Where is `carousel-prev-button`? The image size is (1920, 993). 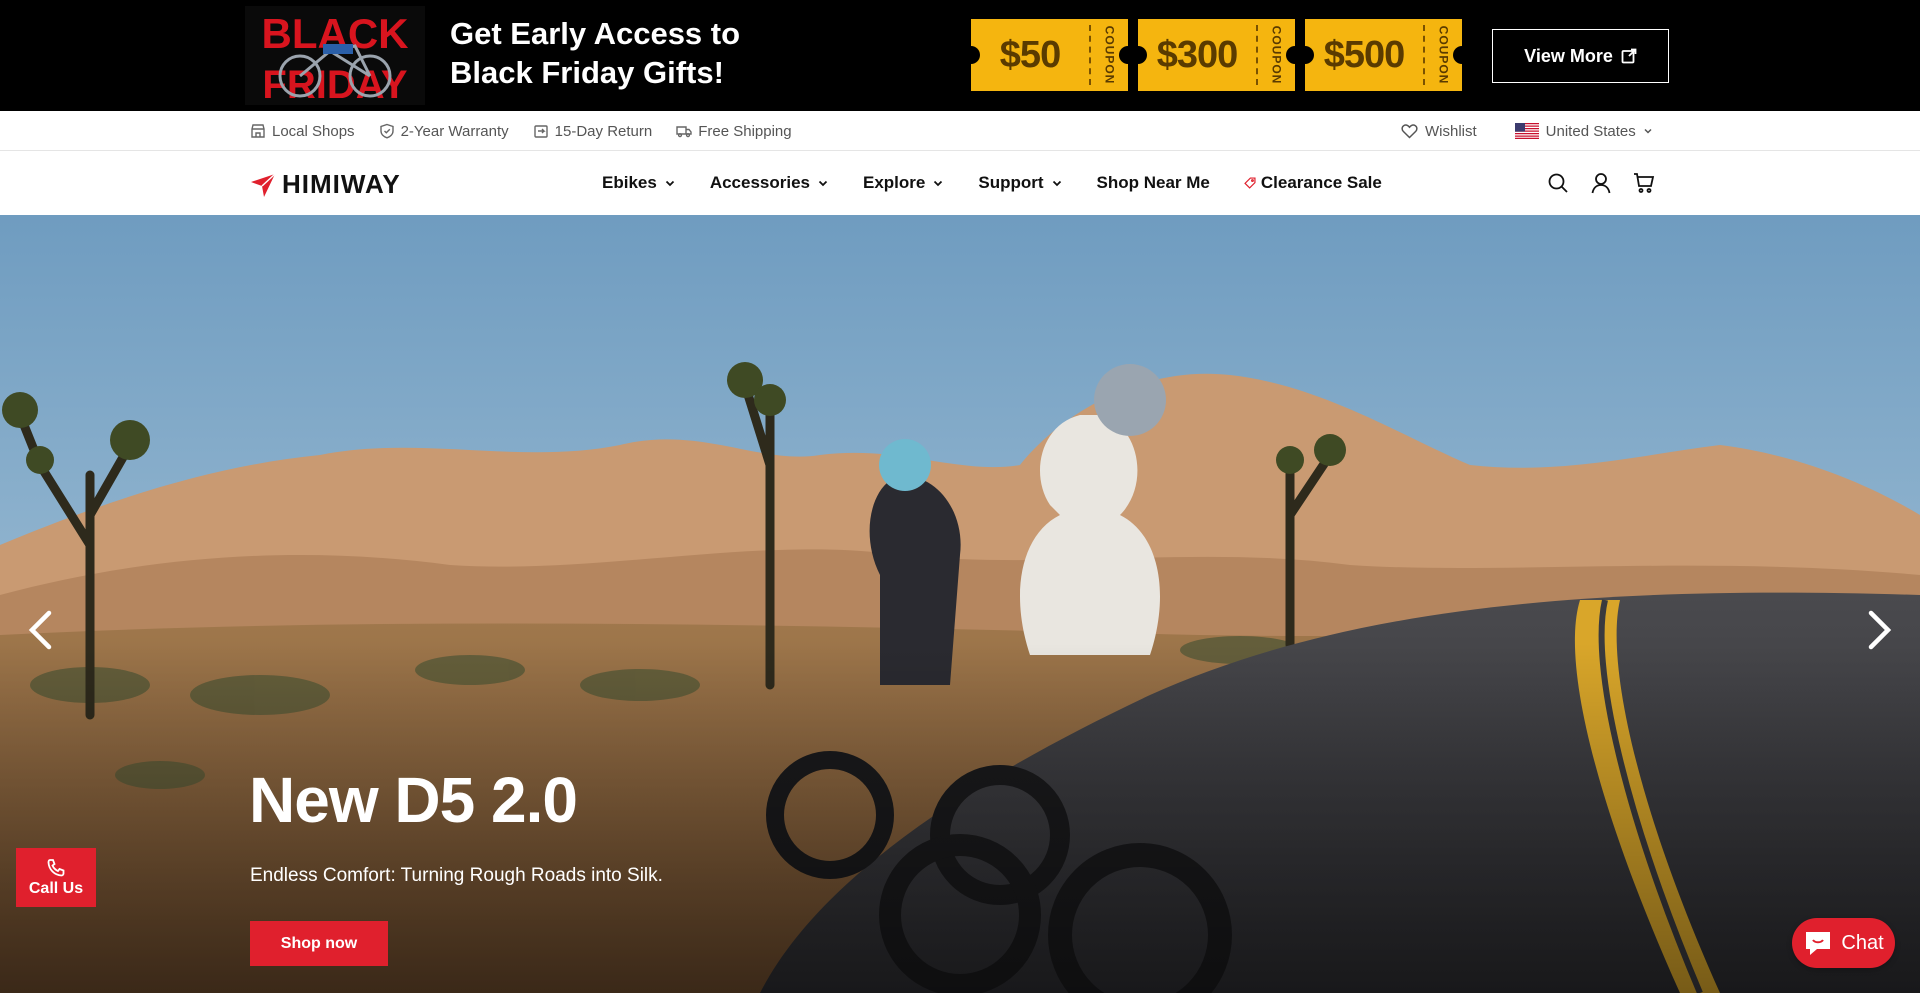
carousel-prev-button is located at coordinates (40, 630).